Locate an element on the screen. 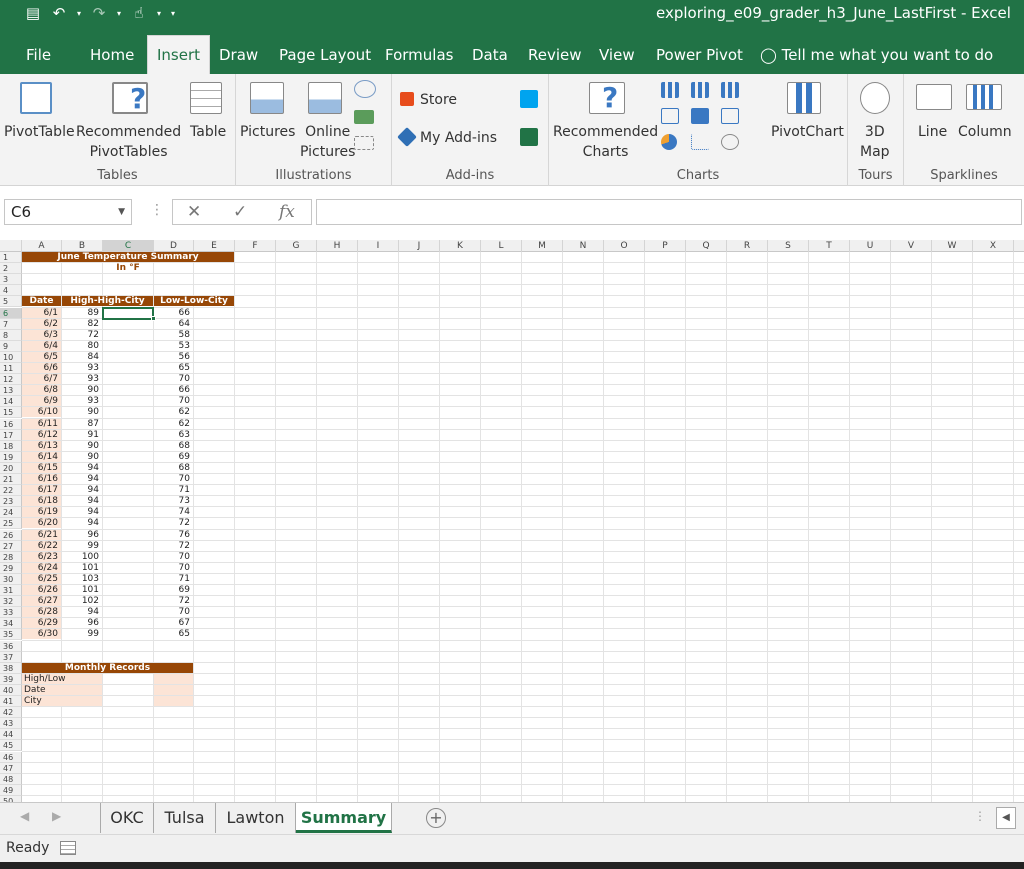 This screenshot has height=869, width=1024. row-header: 41 is located at coordinates (11, 702).